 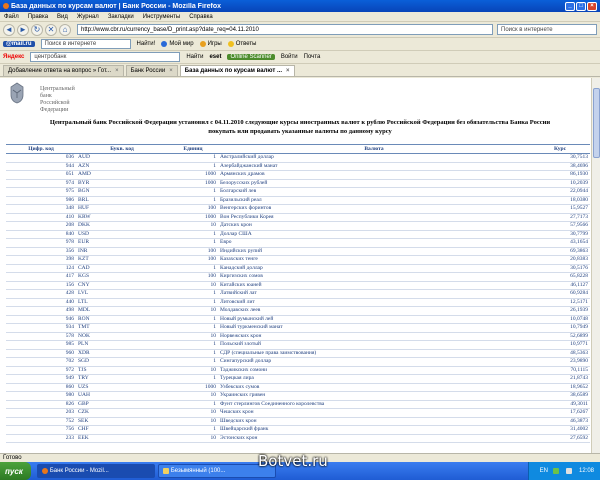 What do you see at coordinates (374, 311) in the screenshot?
I see `cell-currency: Молдавских леев` at bounding box center [374, 311].